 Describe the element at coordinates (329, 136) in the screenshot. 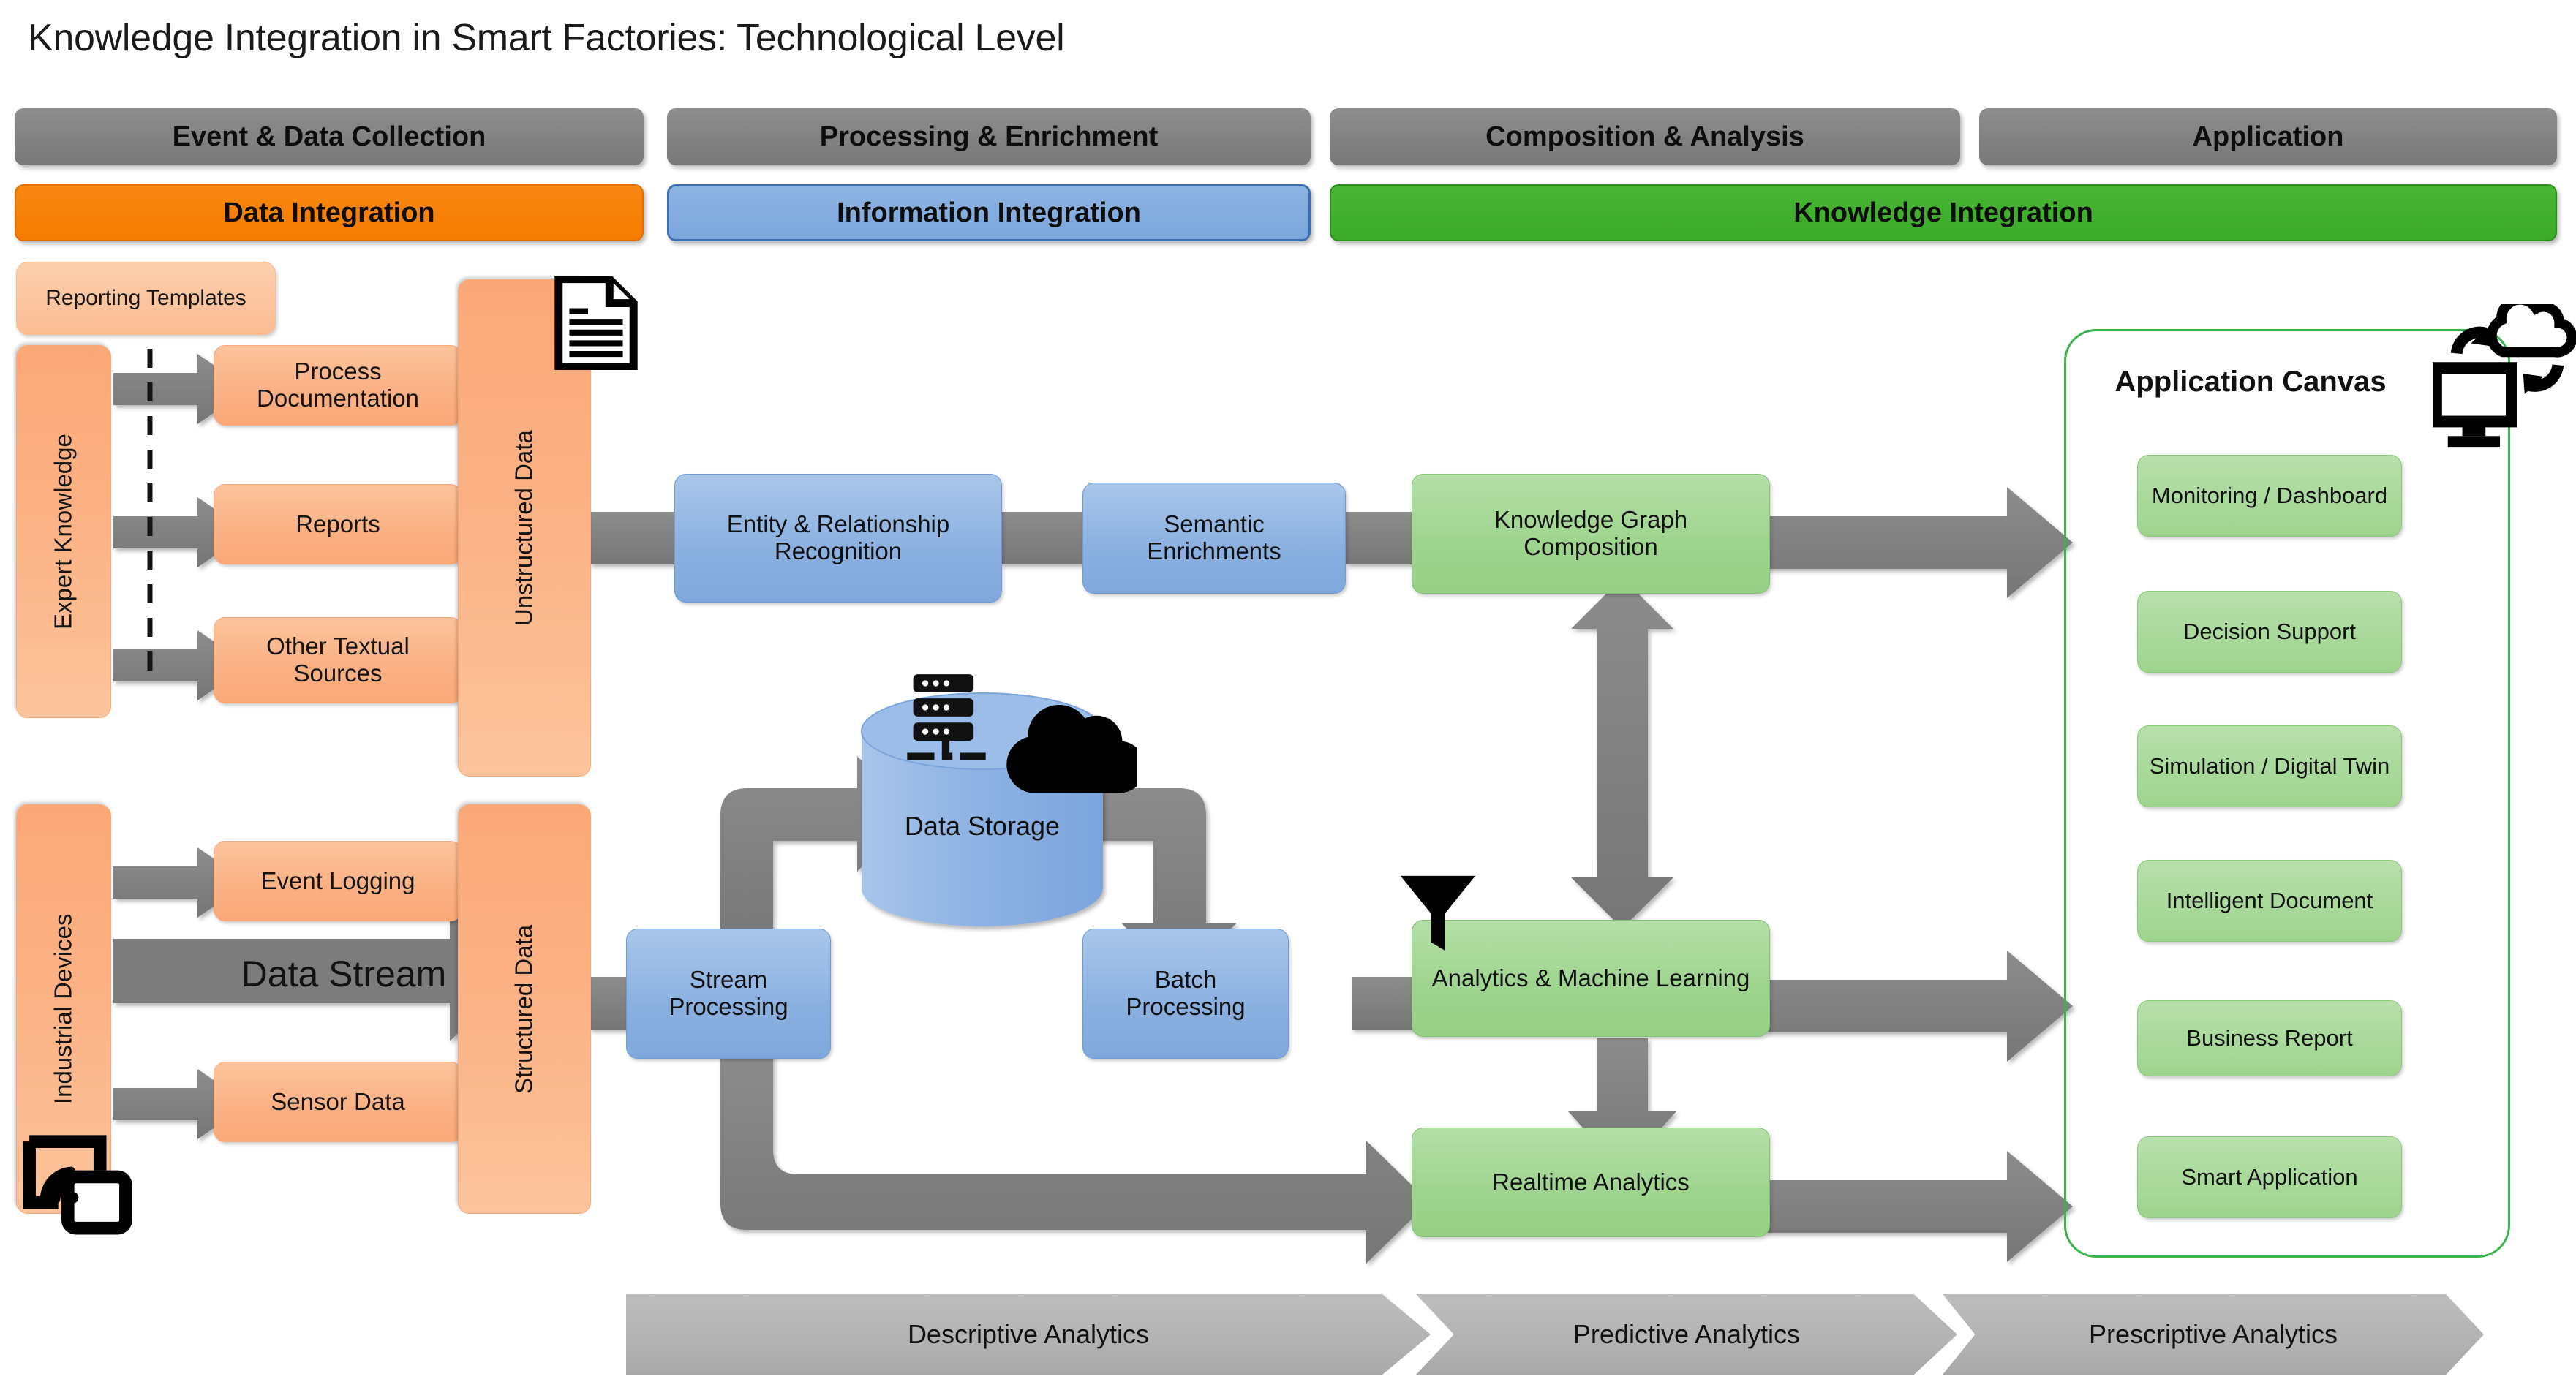

I see `phase-bar-event-data-collection: Event & Data Collection` at that location.